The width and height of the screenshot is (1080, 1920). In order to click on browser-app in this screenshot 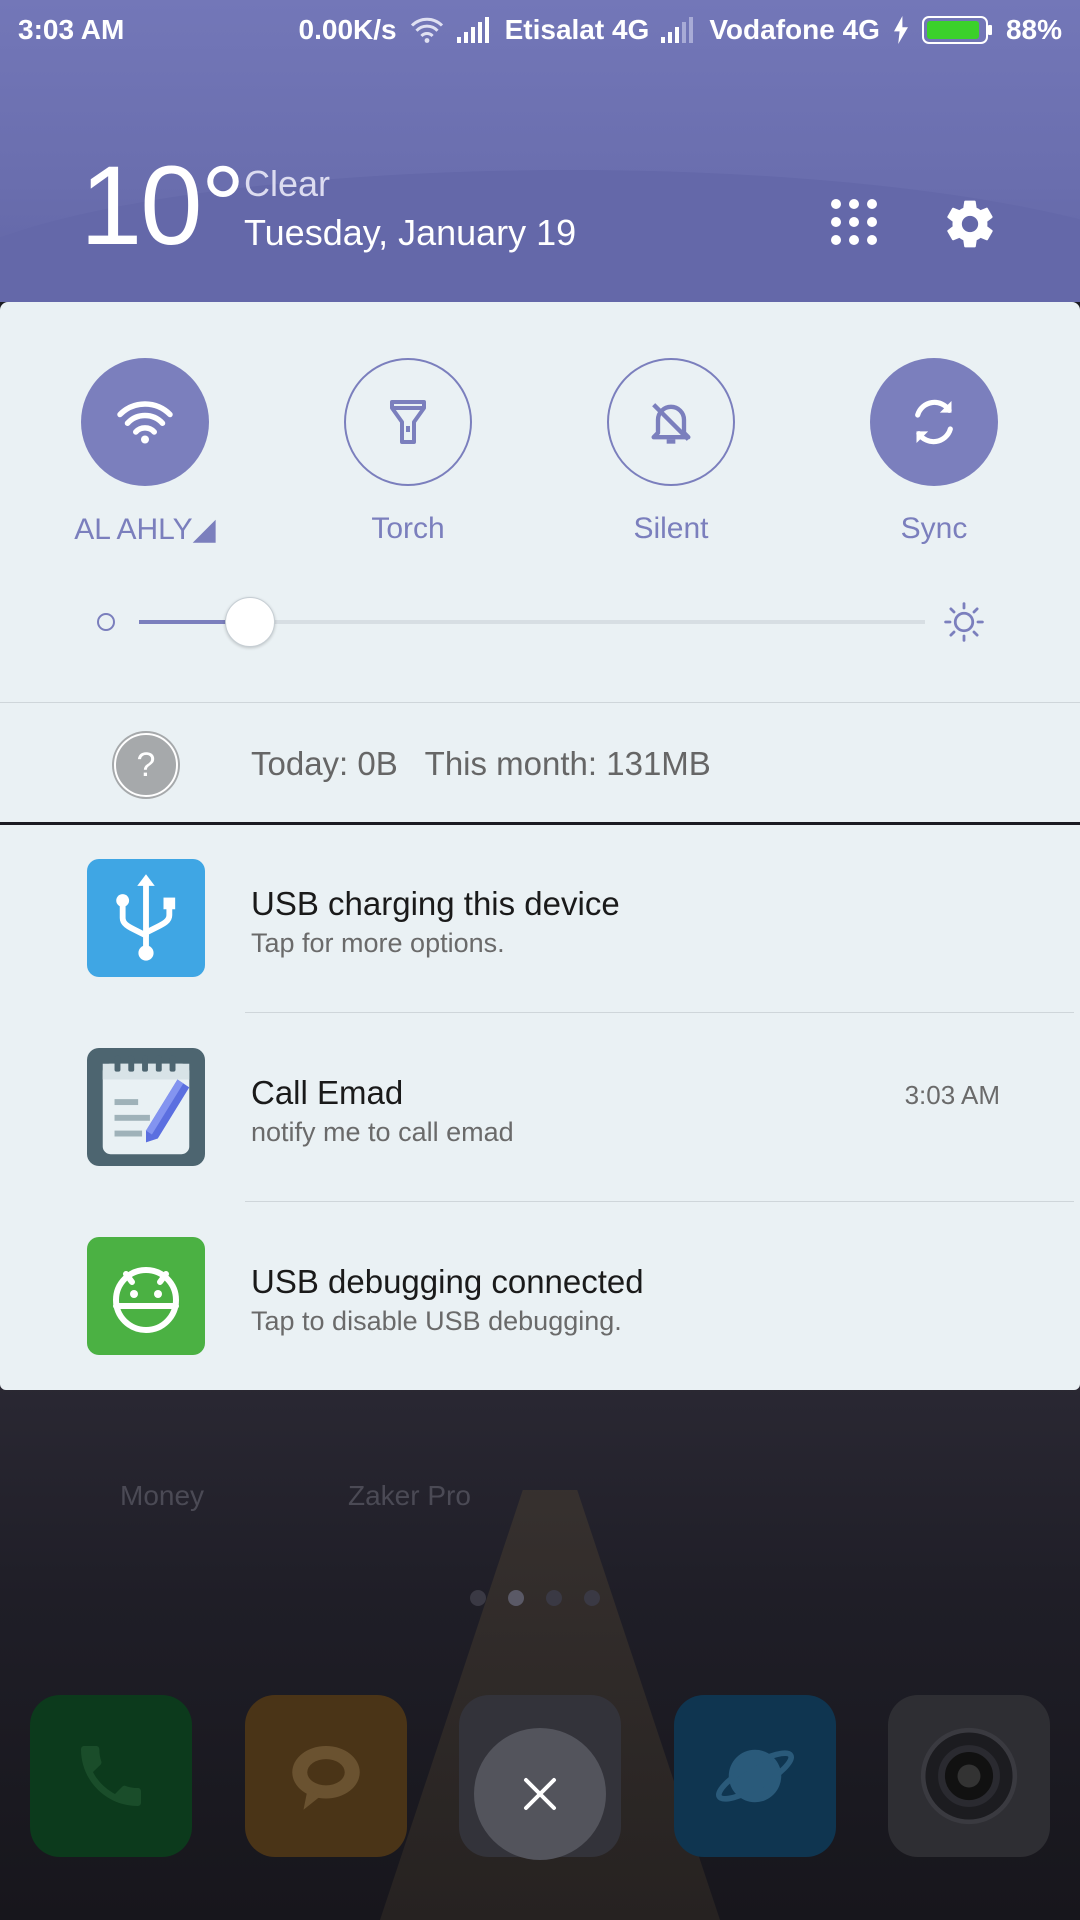, I will do `click(754, 1776)`.